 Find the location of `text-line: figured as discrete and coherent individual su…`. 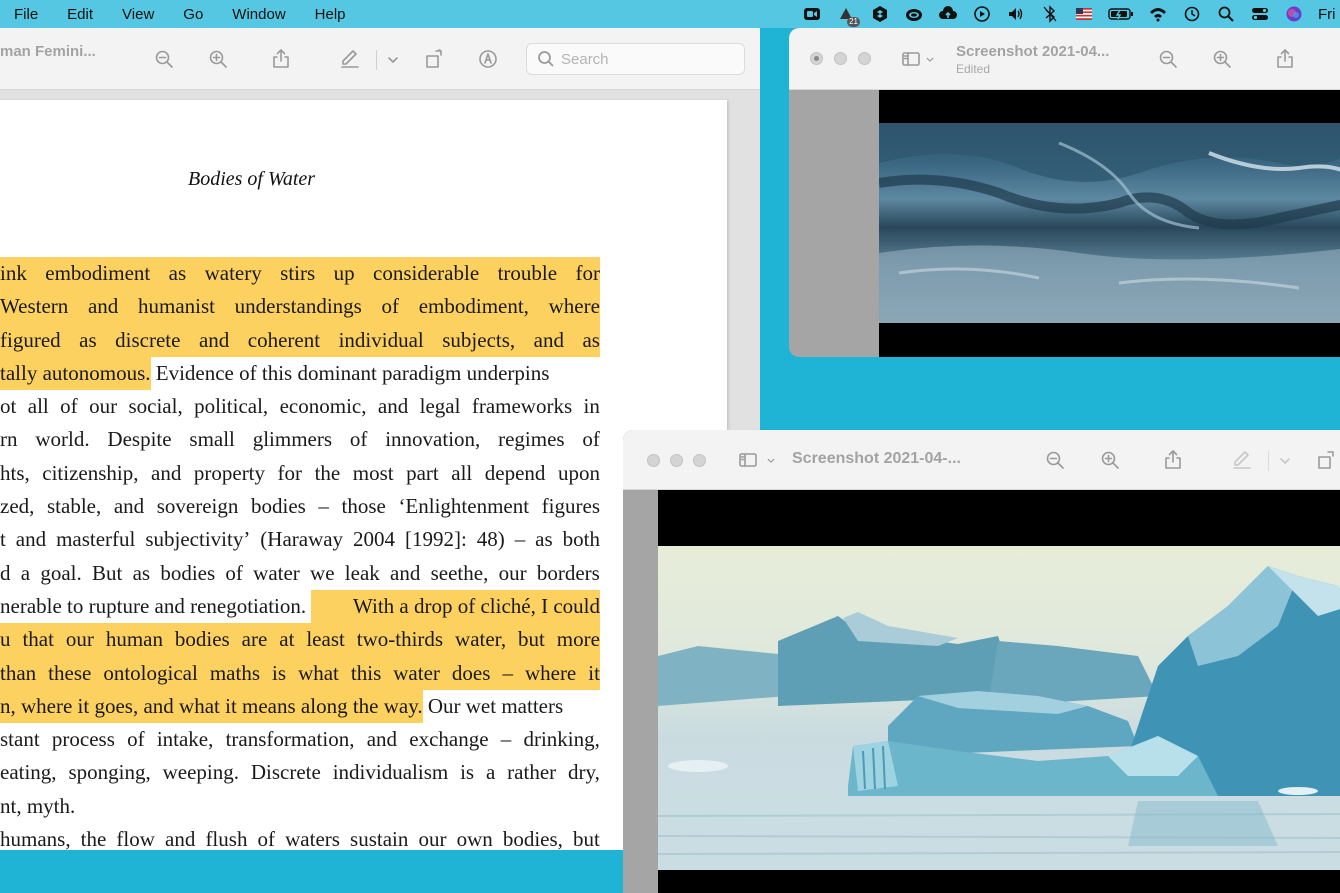

text-line: figured as discrete and coherent individual su… is located at coordinates (300, 340).